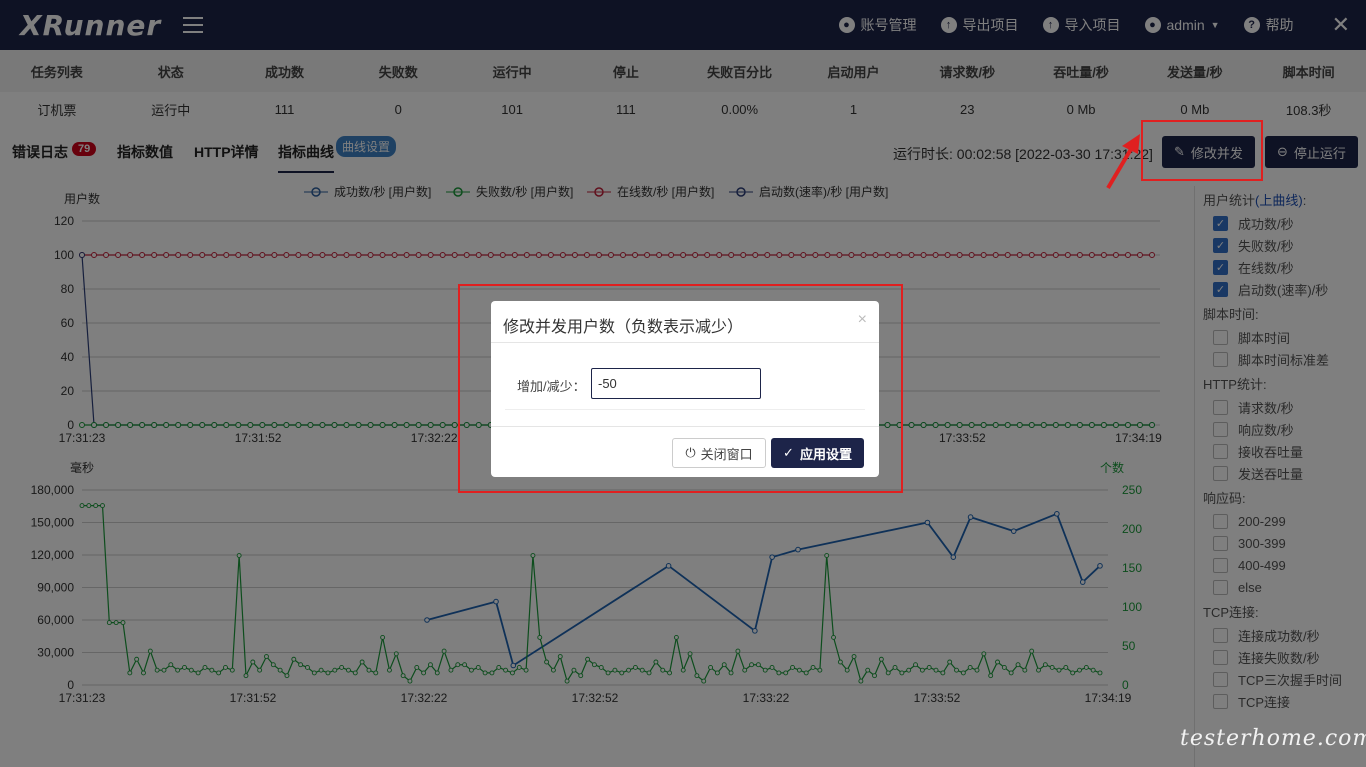  I want to click on check-icon: ✓, so click(788, 452).